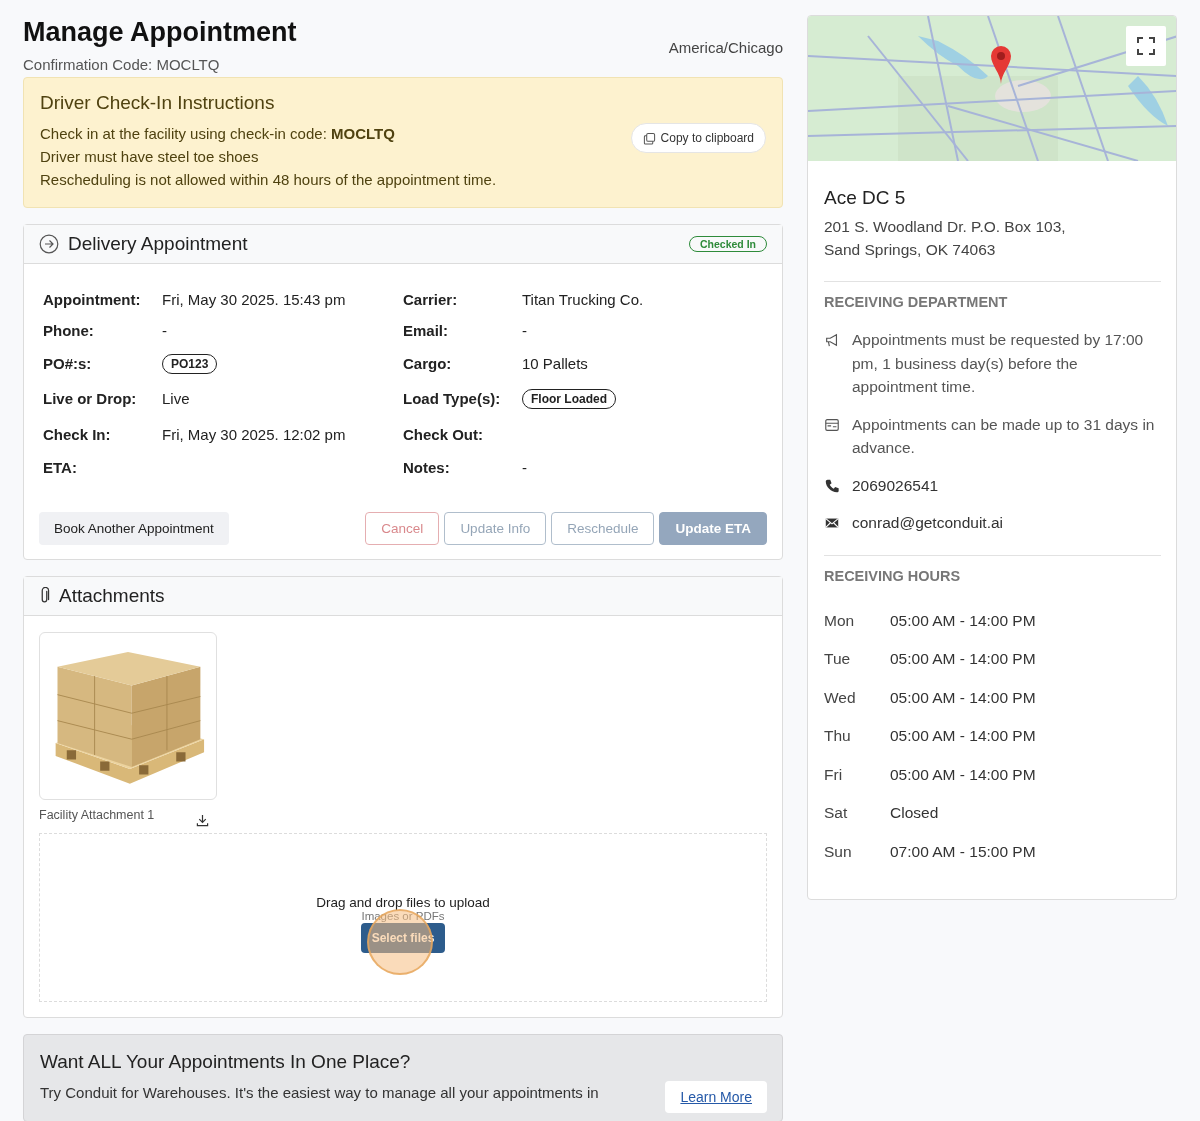  Describe the element at coordinates (319, 1092) in the screenshot. I see `promo-text: Try Conduit for Warehouses. It's the easiest way to manage all your appointments in` at that location.